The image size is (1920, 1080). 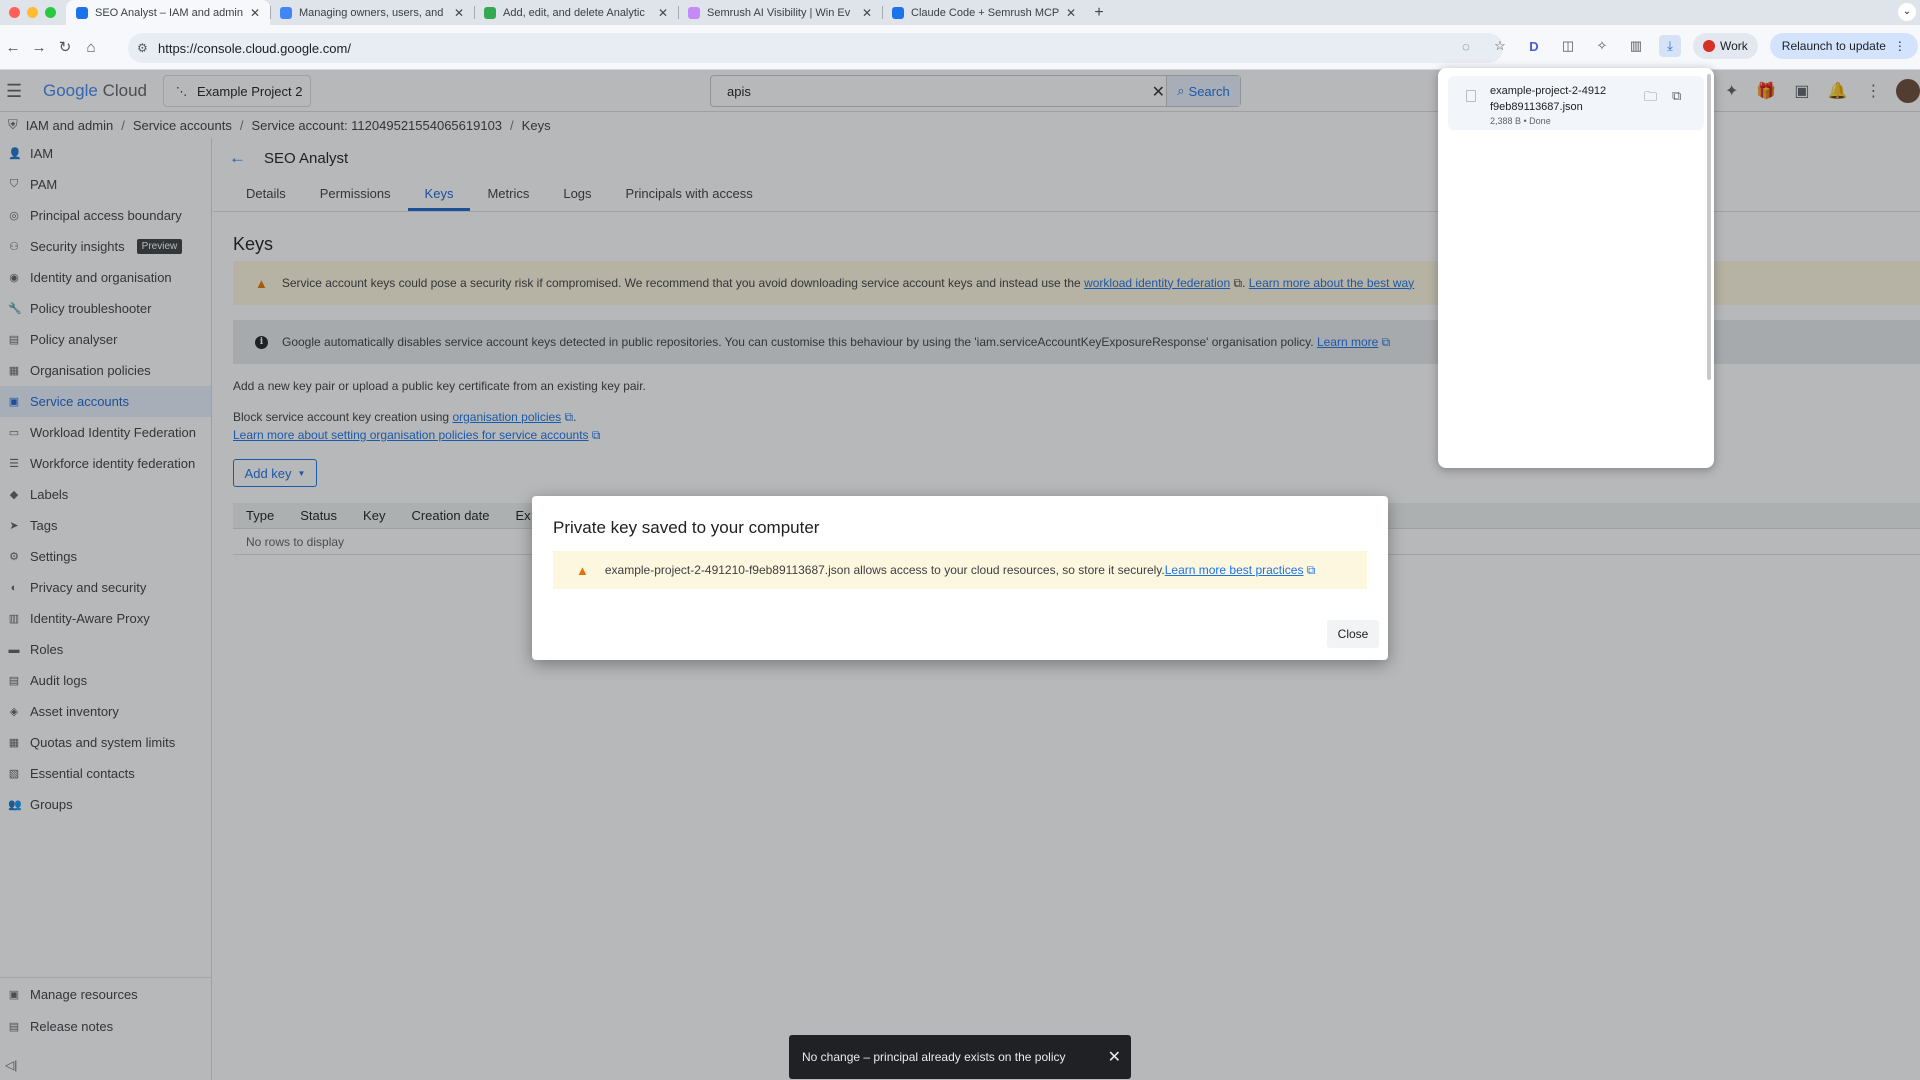 I want to click on dialog-title: Private key saved to your computer, so click(x=686, y=527).